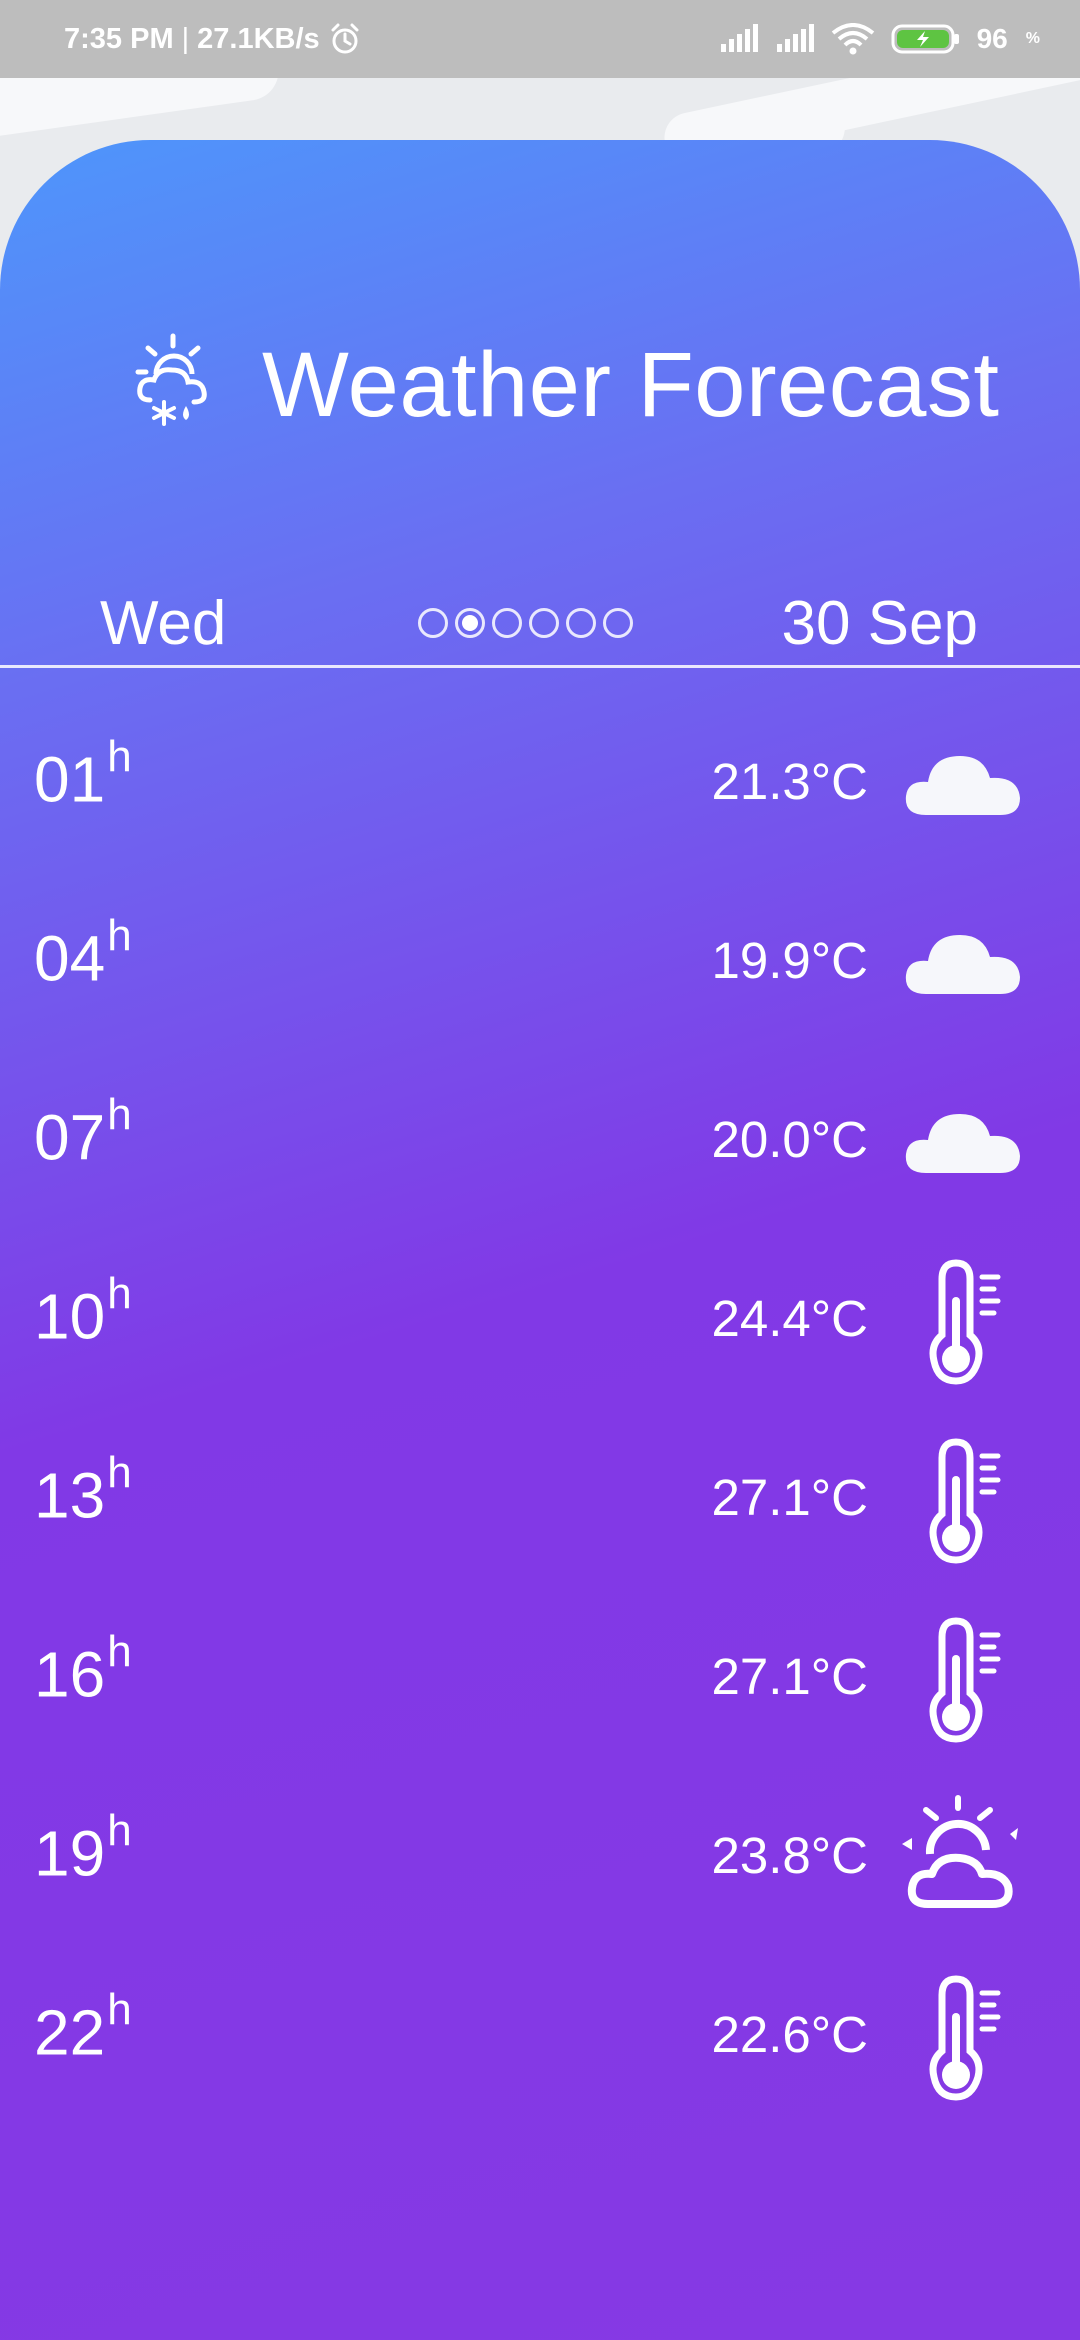 Image resolution: width=1080 pixels, height=2340 pixels. I want to click on page-dot-active, so click(470, 623).